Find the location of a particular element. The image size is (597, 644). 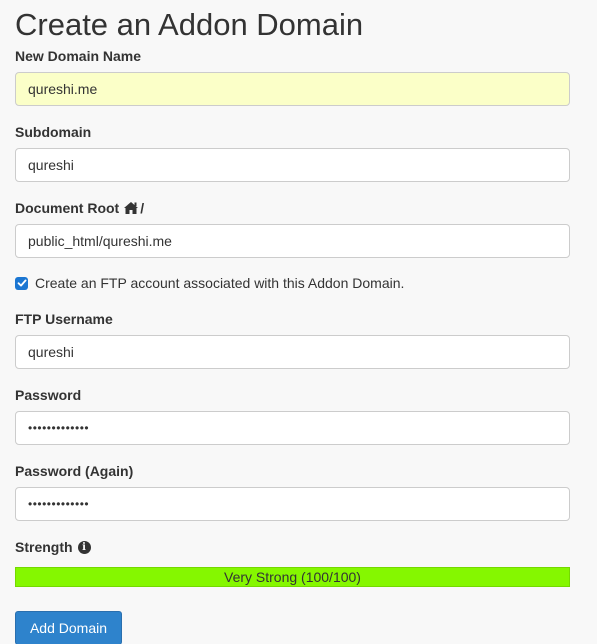

new-domain-value: qureshi.me is located at coordinates (63, 89).